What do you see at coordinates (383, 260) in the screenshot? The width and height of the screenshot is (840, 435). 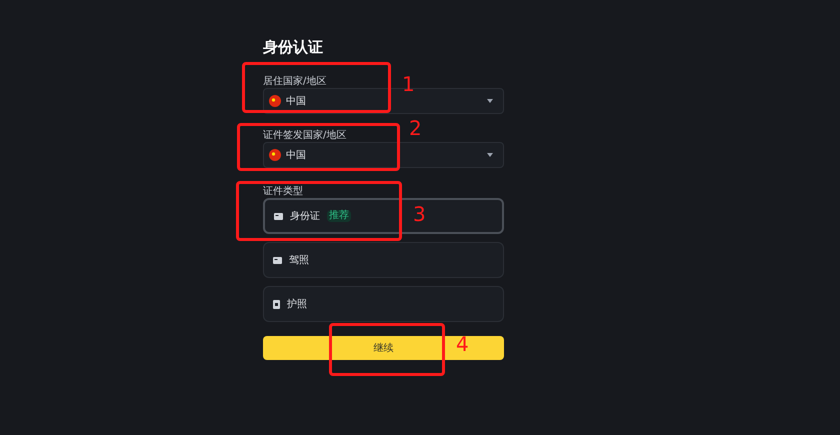 I see `document-option: 驾照` at bounding box center [383, 260].